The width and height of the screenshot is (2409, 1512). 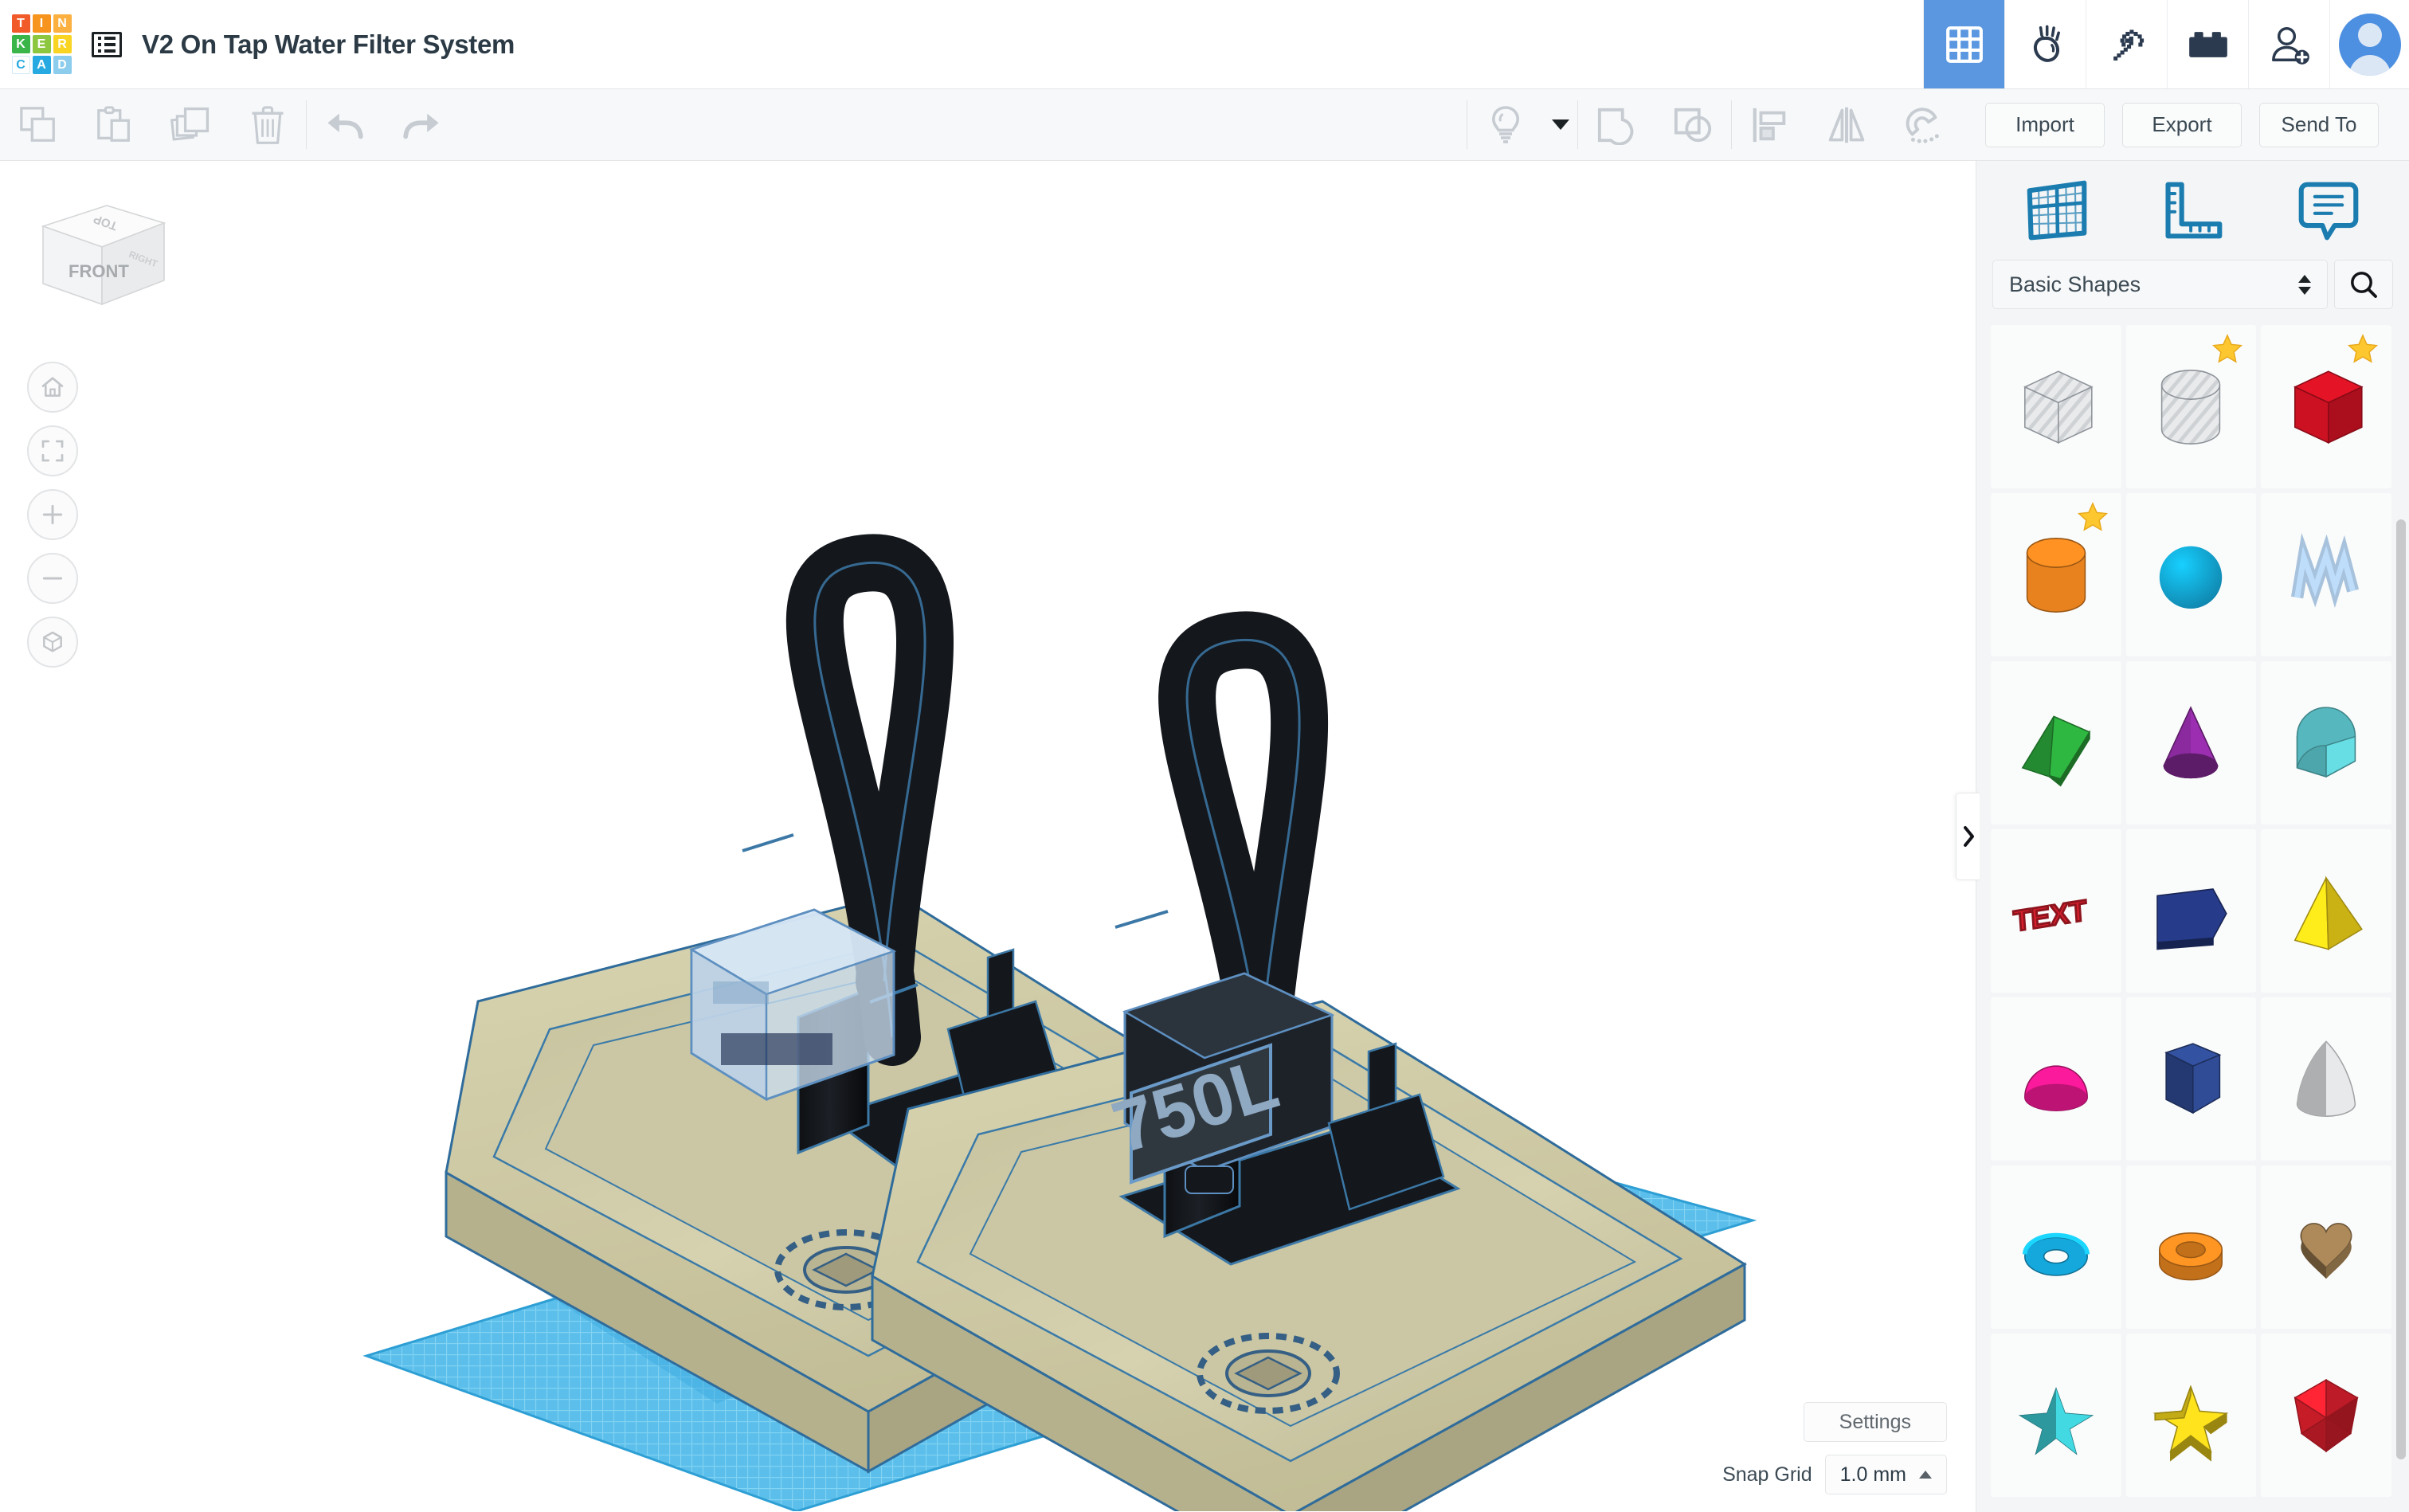 I want to click on ungroup-icon, so click(x=1693, y=125).